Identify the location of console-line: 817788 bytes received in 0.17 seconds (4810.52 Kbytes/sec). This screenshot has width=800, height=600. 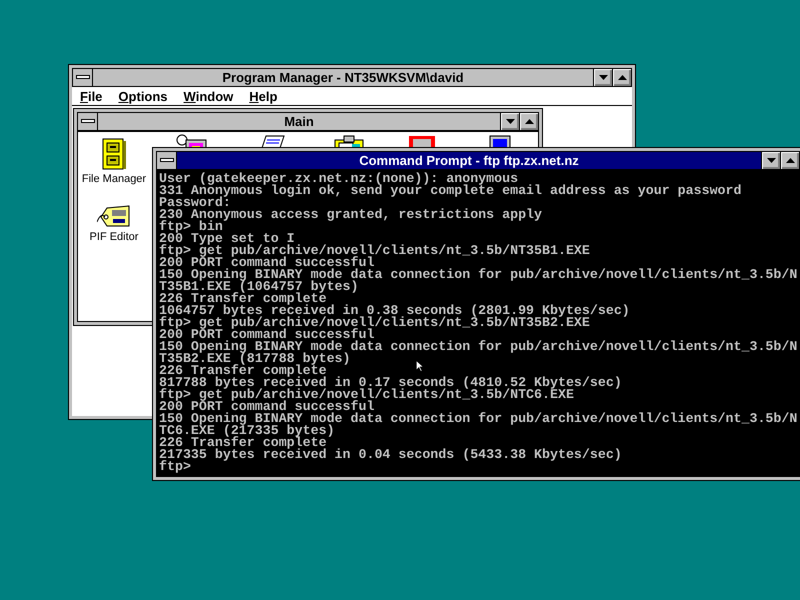
(390, 383).